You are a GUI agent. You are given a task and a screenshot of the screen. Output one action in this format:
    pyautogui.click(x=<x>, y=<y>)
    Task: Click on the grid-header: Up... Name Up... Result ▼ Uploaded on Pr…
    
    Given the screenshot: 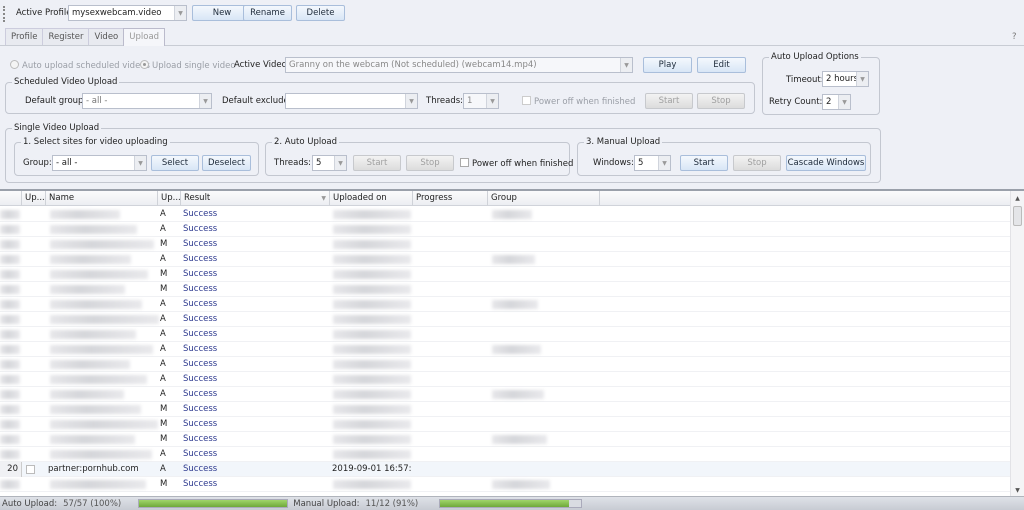 What is the action you would take?
    pyautogui.click(x=505, y=198)
    